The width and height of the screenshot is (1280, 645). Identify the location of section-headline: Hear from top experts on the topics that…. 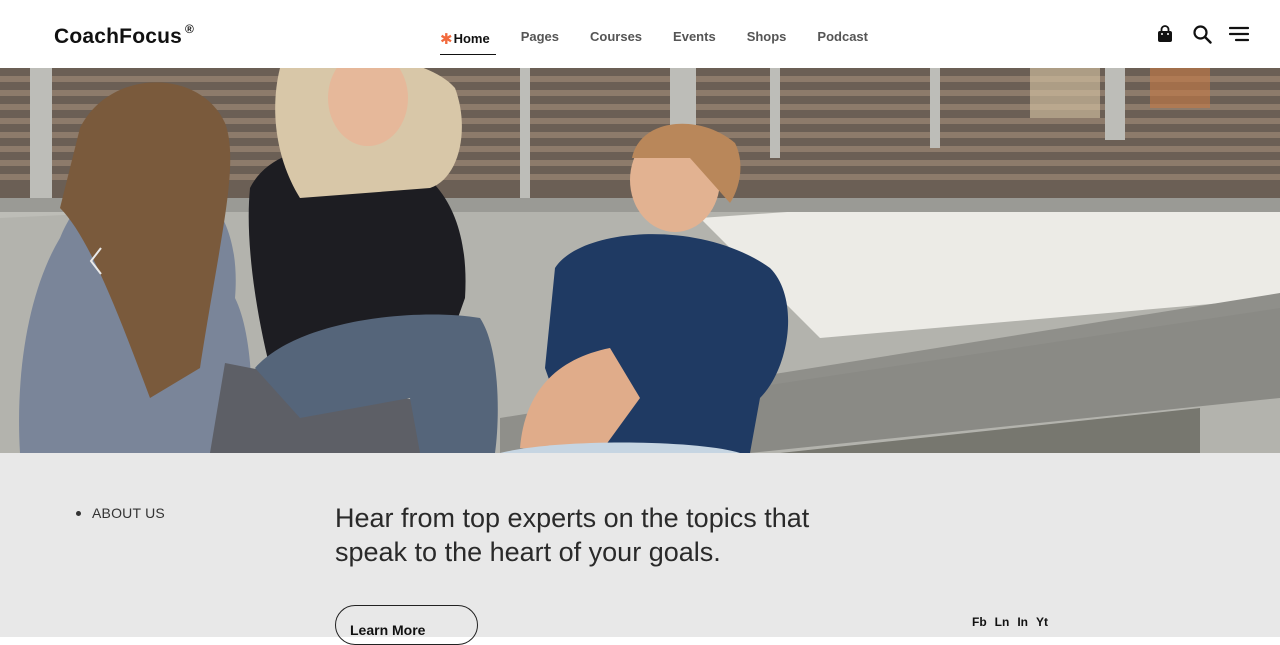
(572, 535).